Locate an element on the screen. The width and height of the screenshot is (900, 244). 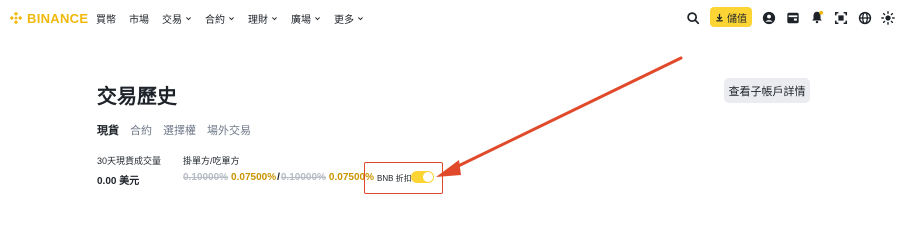
maker-taker-label: 掛單方/吃單方 is located at coordinates (211, 161).